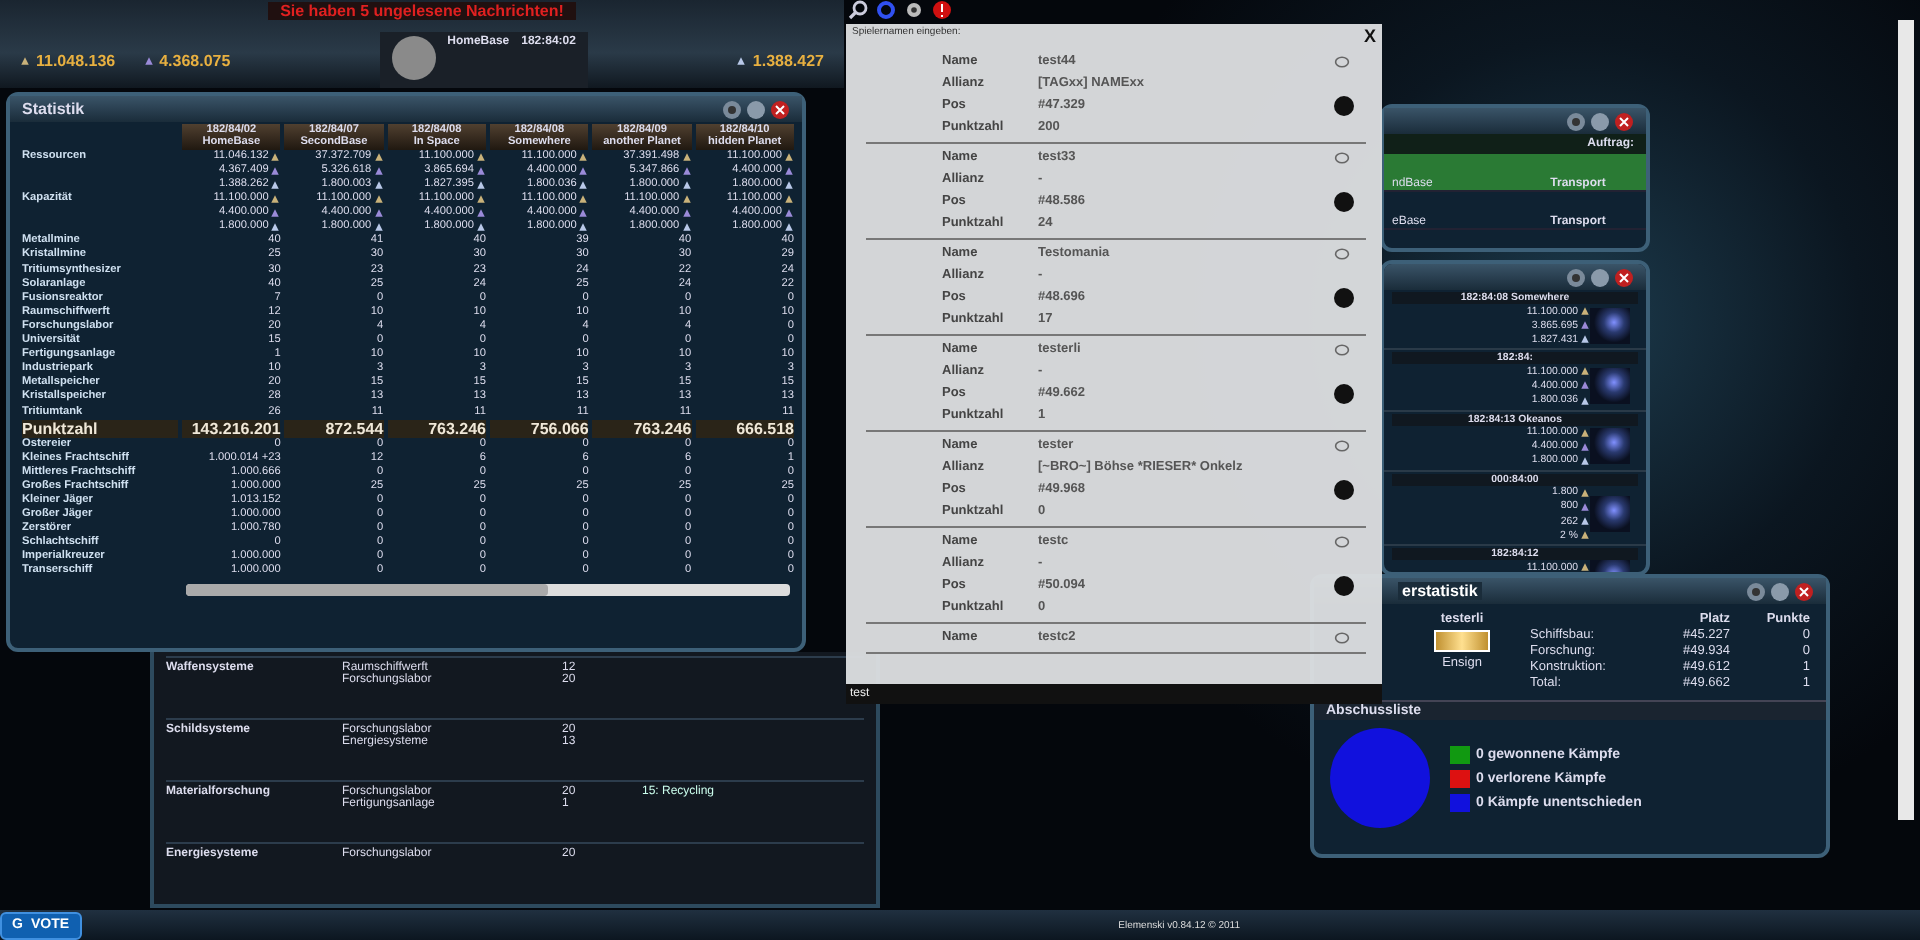 This screenshot has height=940, width=1920. Describe the element at coordinates (195, 60) in the screenshot. I see `resource-amount: 4.368.075` at that location.